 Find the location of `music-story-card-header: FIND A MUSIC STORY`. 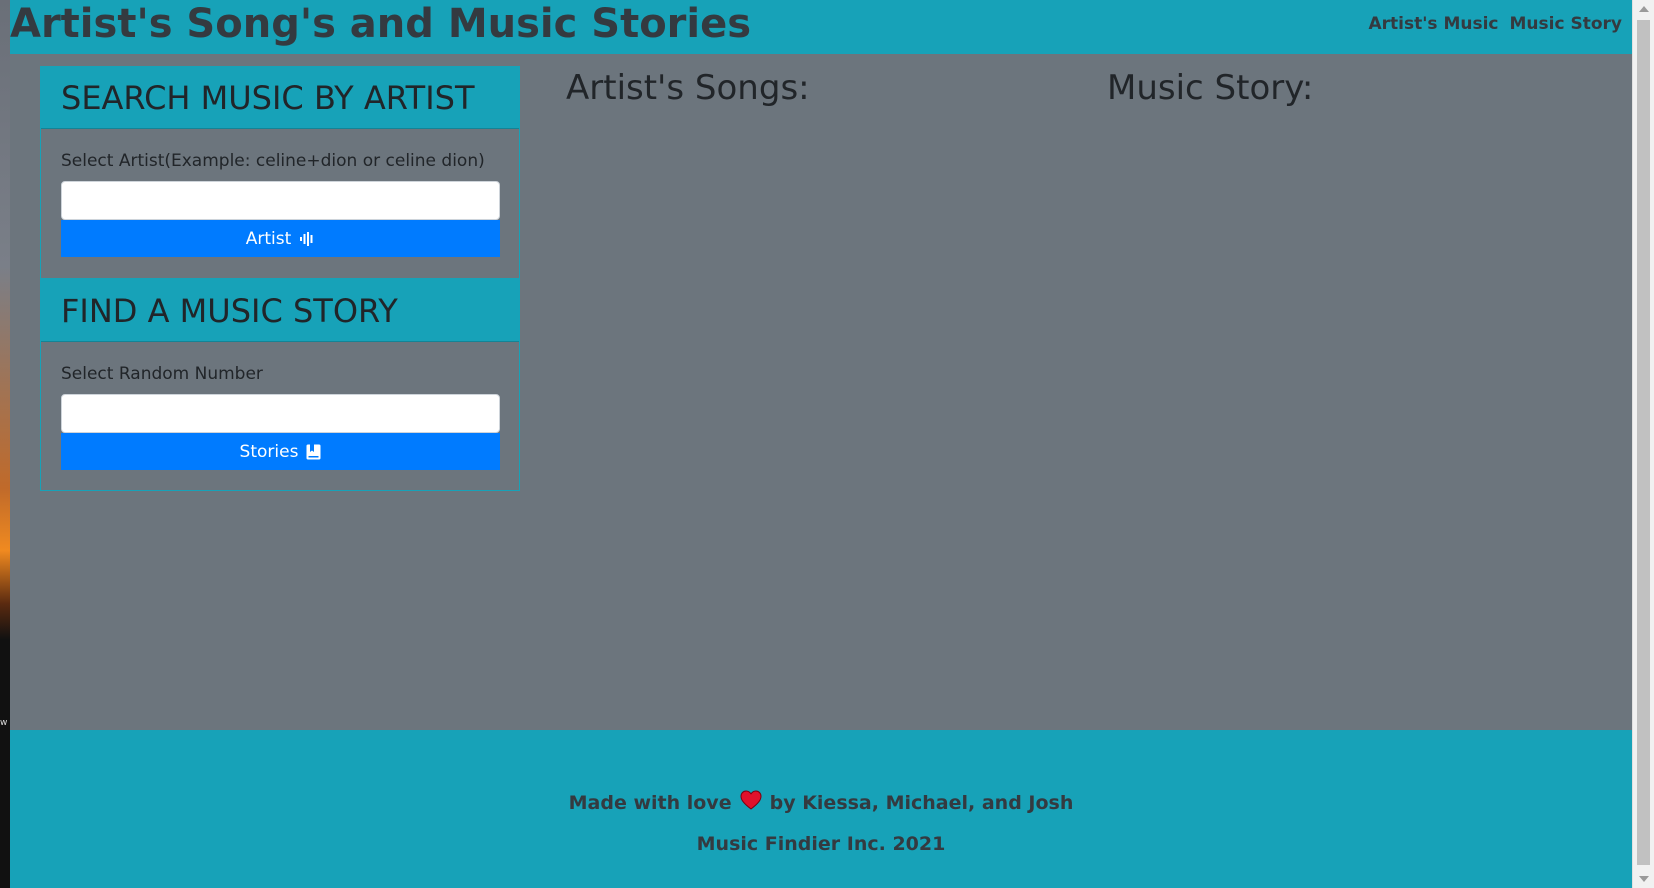

music-story-card-header: FIND A MUSIC STORY is located at coordinates (280, 311).